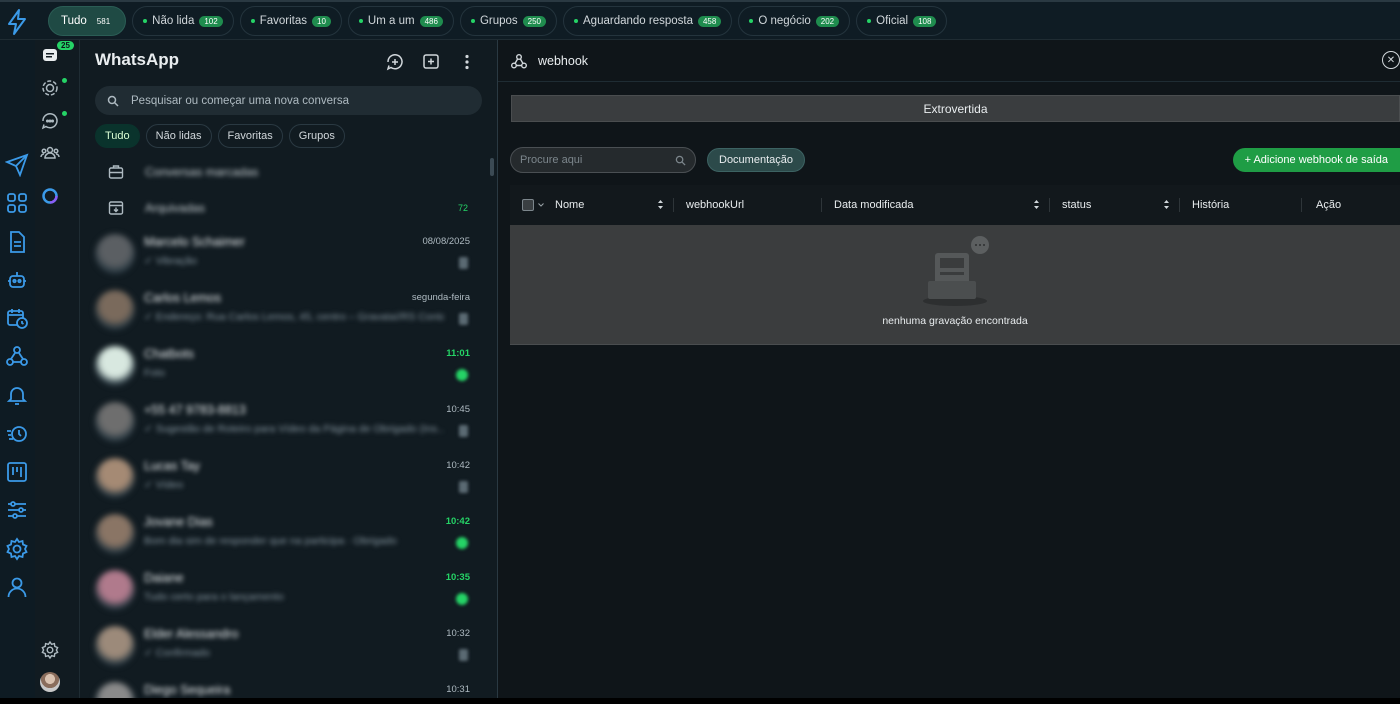 The image size is (1400, 704). I want to click on col-nome: Nome, so click(612, 205).